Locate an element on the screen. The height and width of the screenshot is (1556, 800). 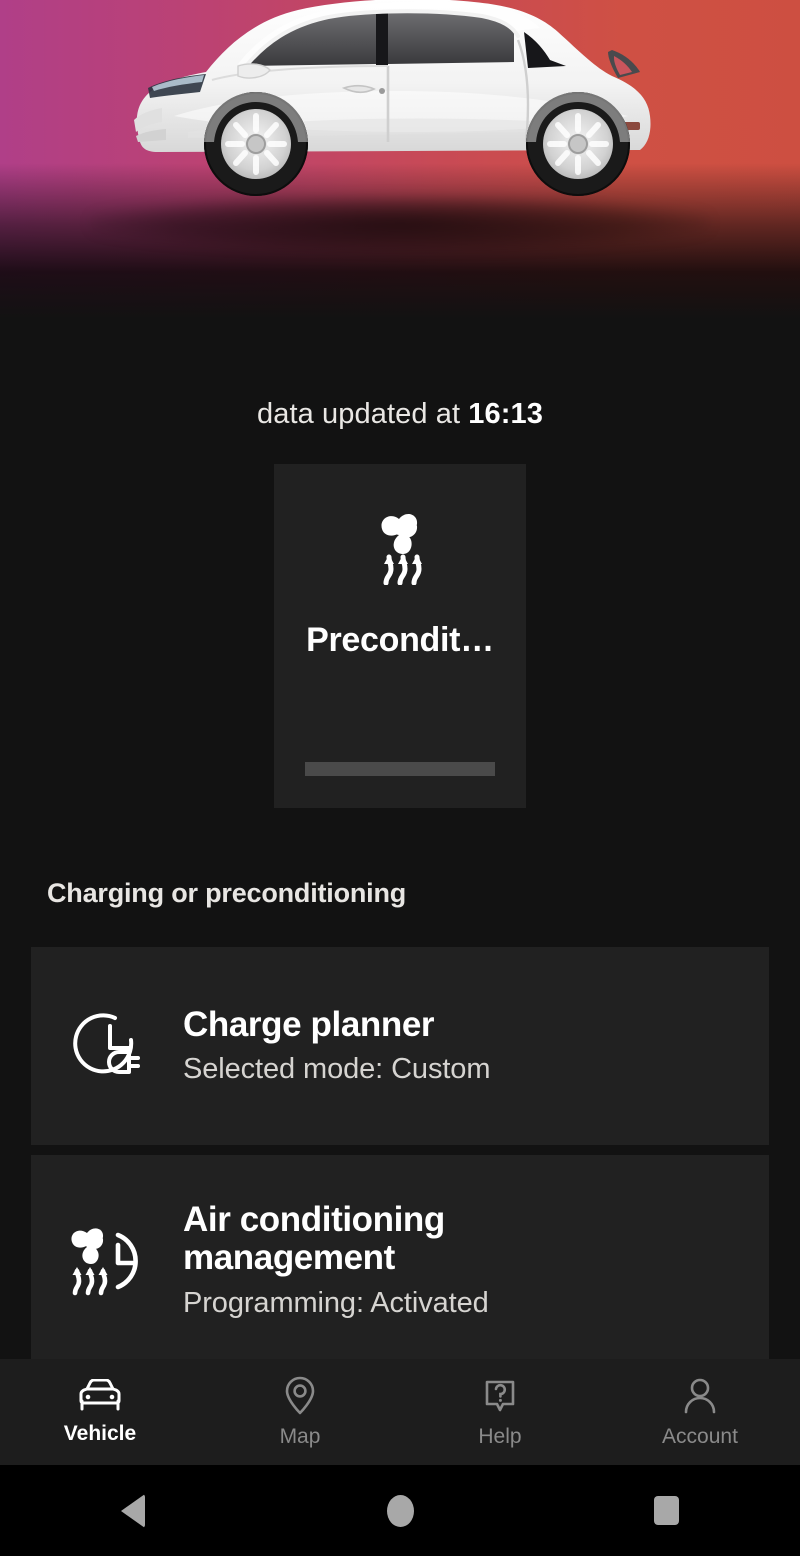
system-home-button is located at coordinates (400, 1510).